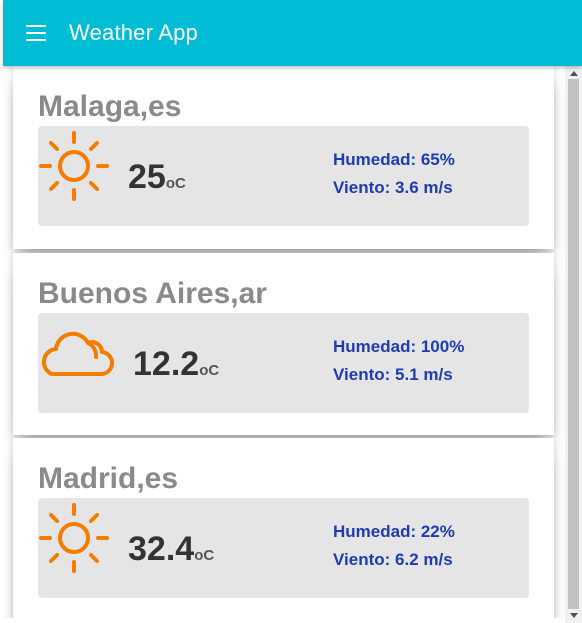 The image size is (582, 623). What do you see at coordinates (393, 374) in the screenshot?
I see `wind-text: Viento: 5.1 m/s` at bounding box center [393, 374].